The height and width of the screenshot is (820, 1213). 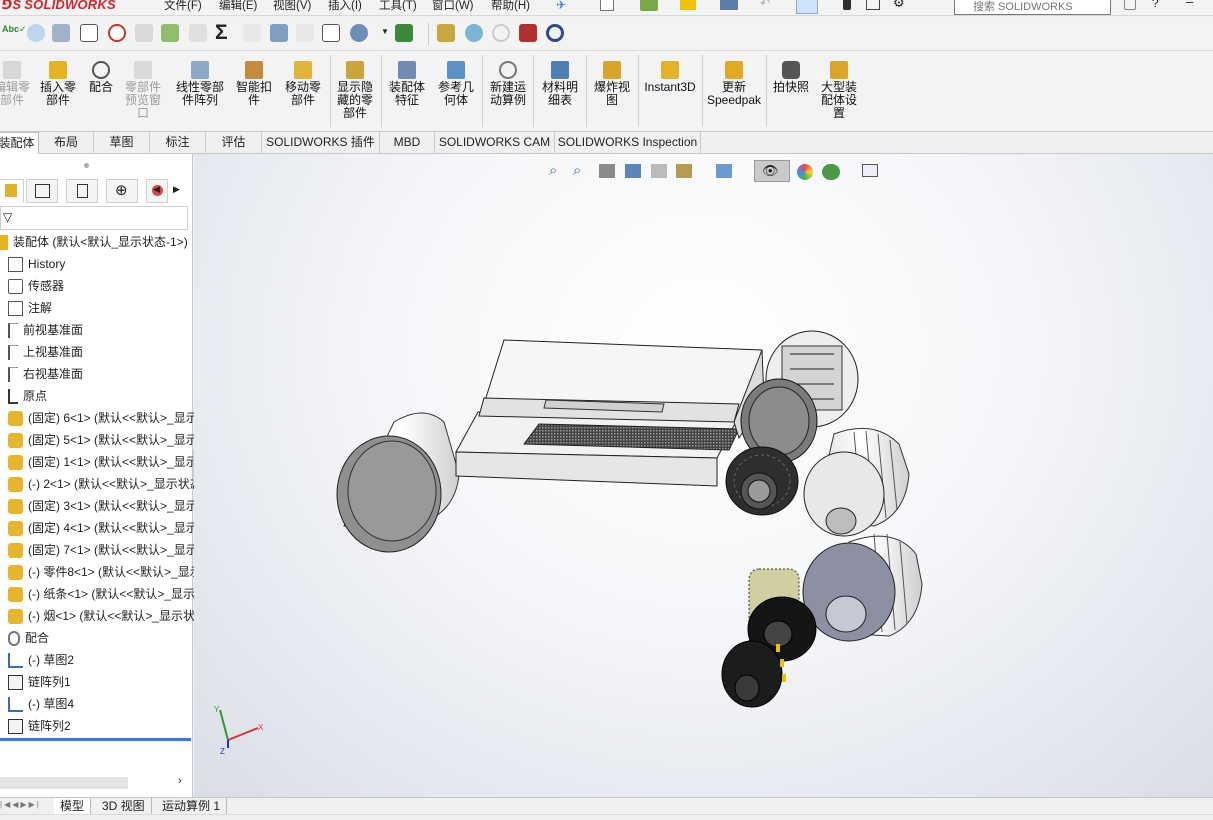 I want to click on tree-item: (-) 草图2, so click(x=104, y=660).